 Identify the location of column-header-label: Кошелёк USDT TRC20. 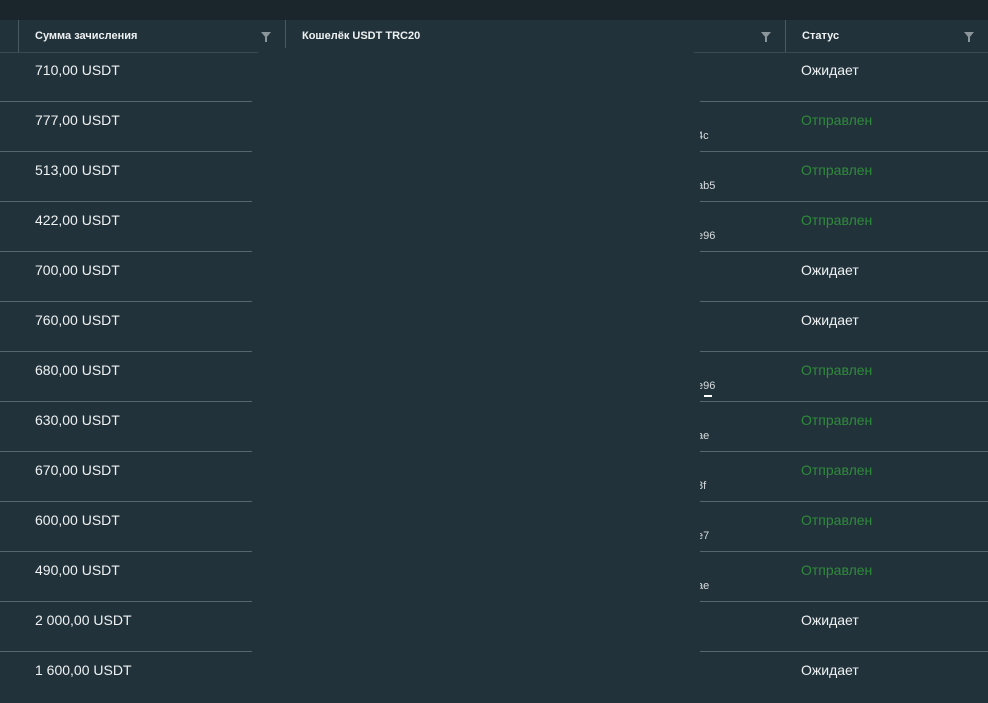
(361, 36).